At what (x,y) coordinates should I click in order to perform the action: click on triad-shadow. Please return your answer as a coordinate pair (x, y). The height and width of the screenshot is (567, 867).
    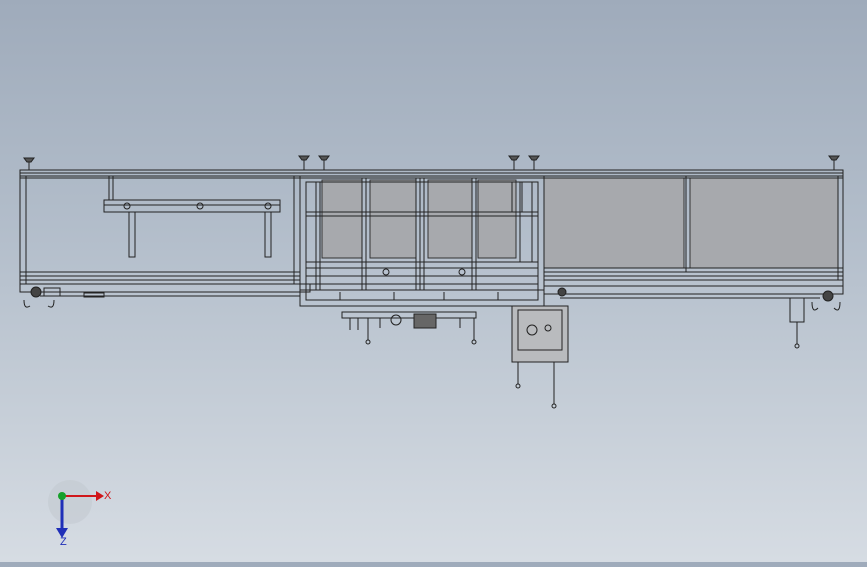
    Looking at the image, I should click on (70, 502).